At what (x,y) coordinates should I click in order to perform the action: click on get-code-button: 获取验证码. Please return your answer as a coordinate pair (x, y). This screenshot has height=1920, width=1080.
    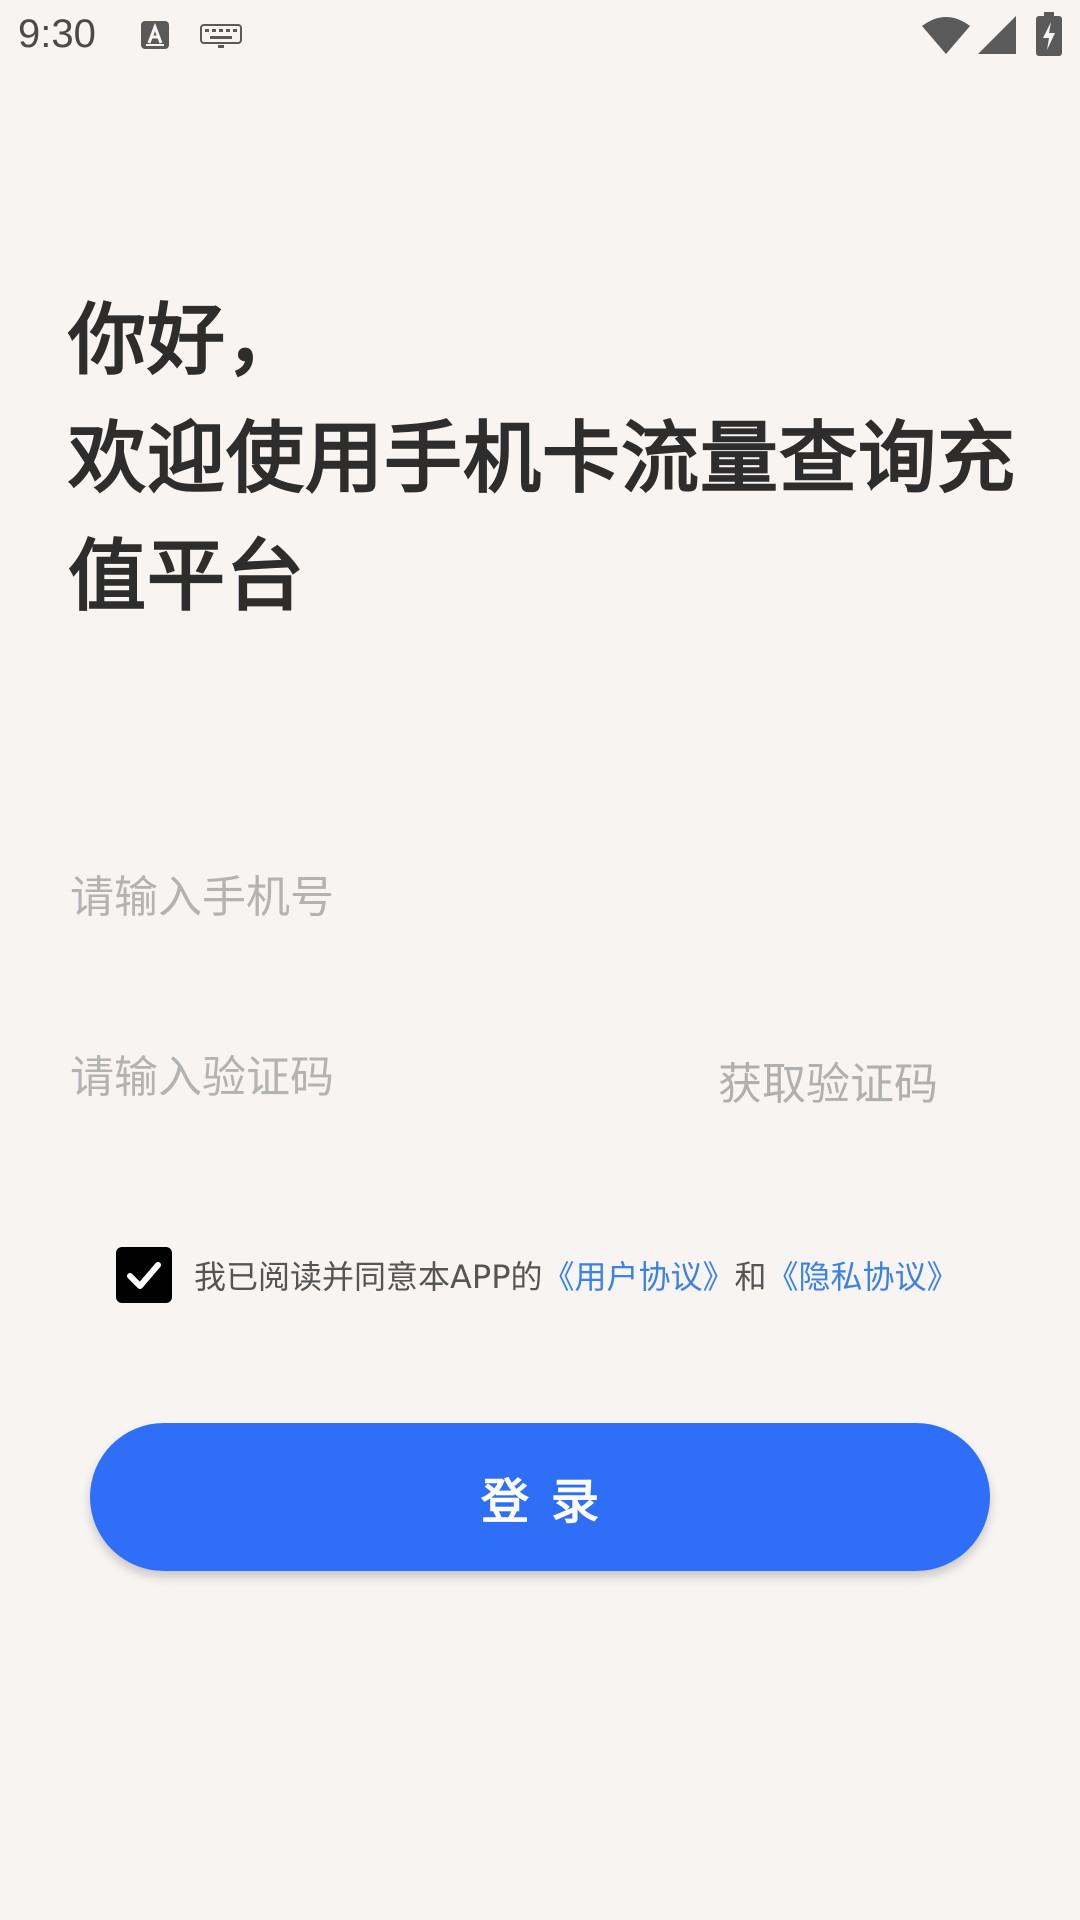
    Looking at the image, I should click on (828, 1080).